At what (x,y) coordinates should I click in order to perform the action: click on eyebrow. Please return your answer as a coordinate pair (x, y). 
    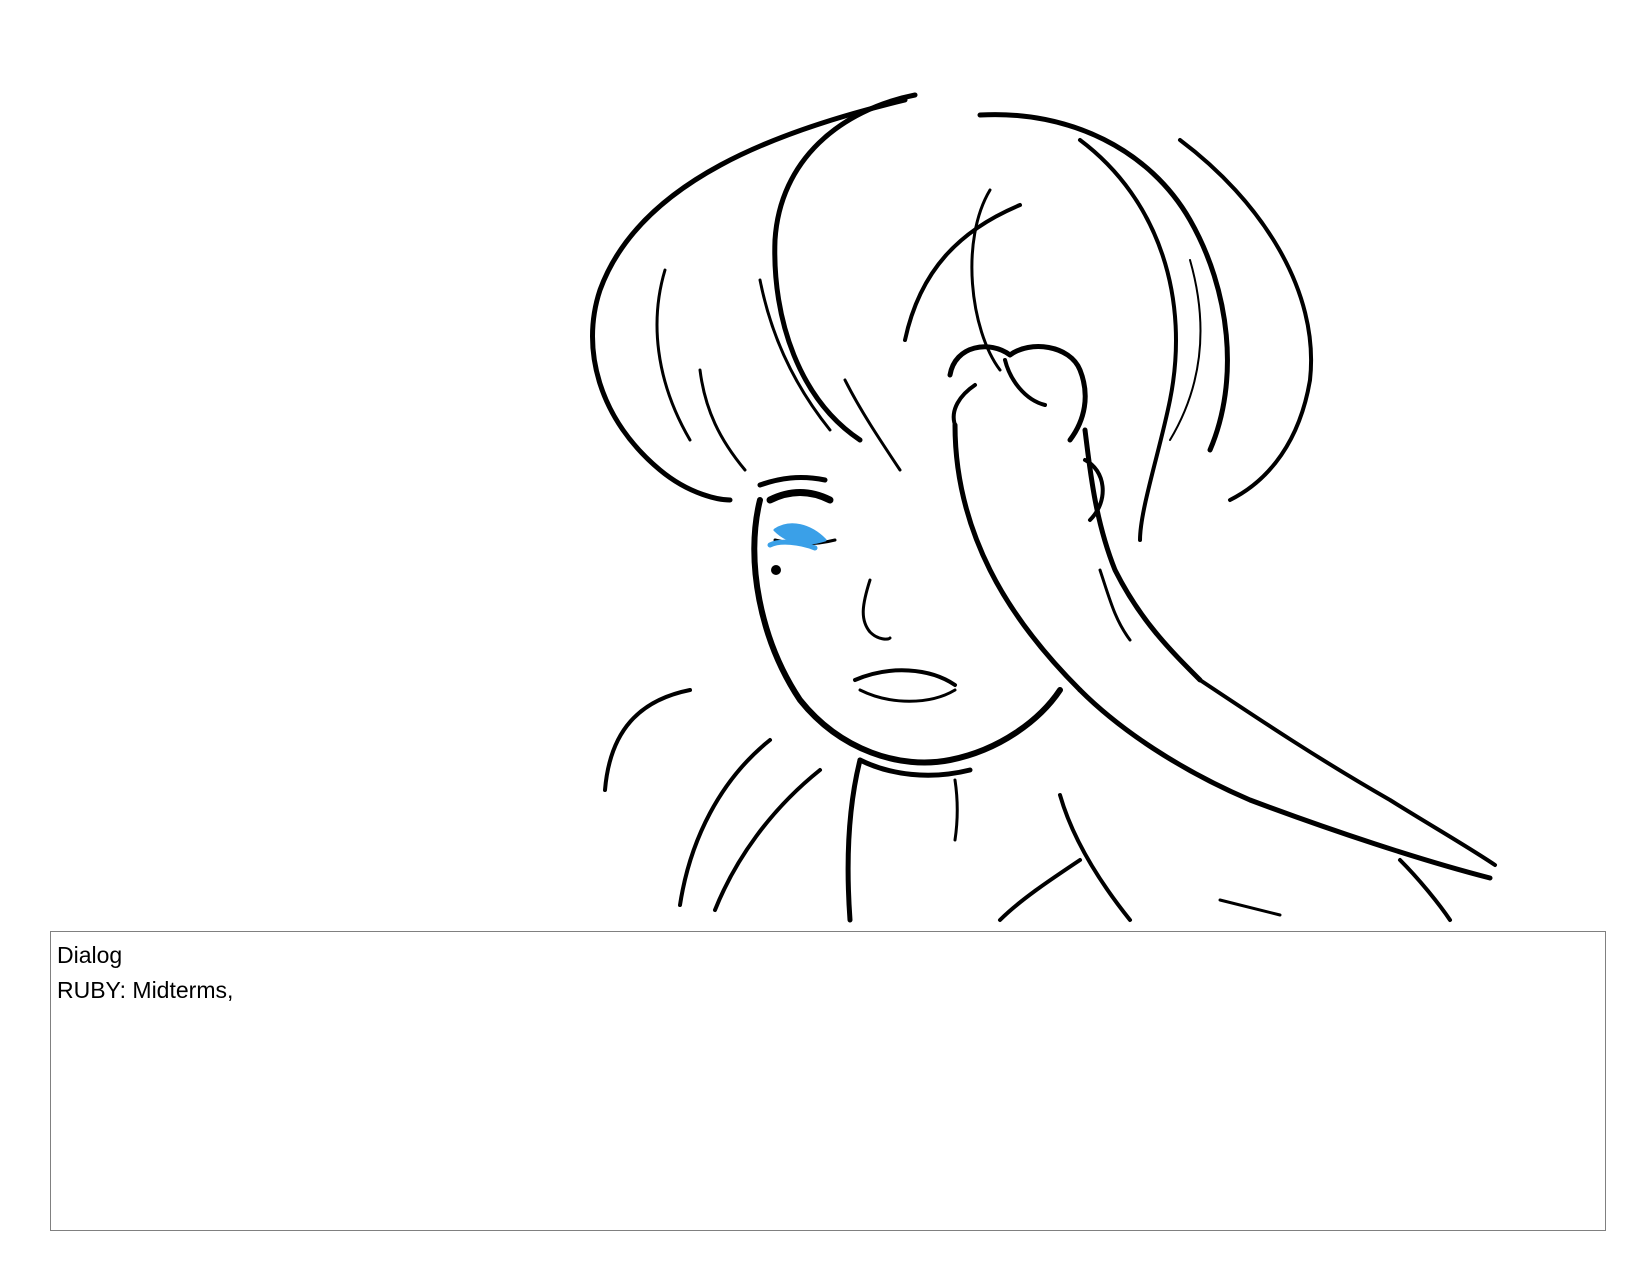
    Looking at the image, I should click on (792, 481).